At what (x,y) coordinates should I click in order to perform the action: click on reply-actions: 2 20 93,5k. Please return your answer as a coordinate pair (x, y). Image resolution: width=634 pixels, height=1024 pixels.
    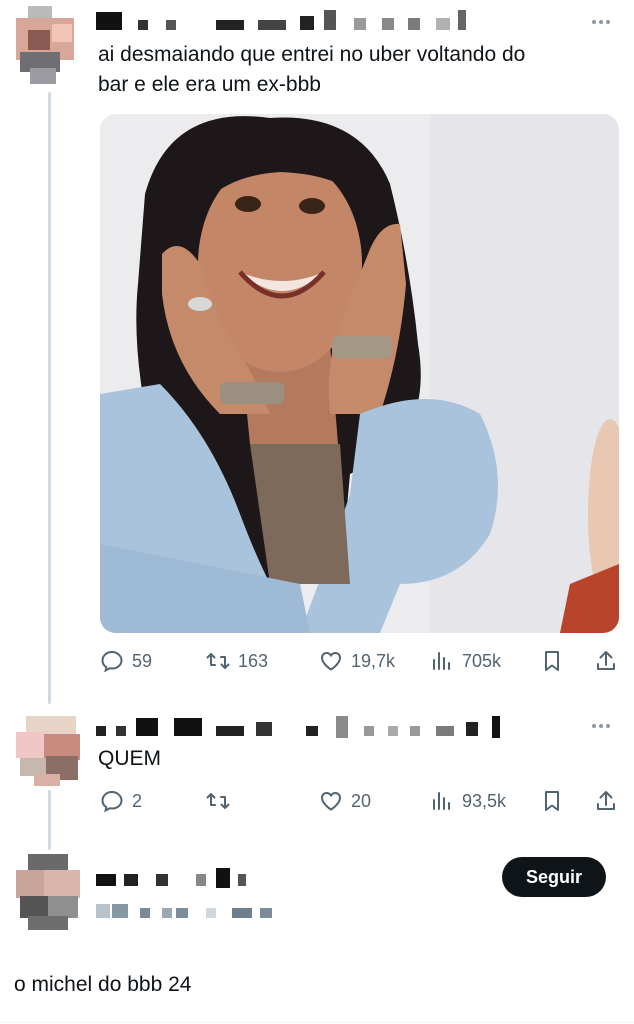
    Looking at the image, I should click on (360, 801).